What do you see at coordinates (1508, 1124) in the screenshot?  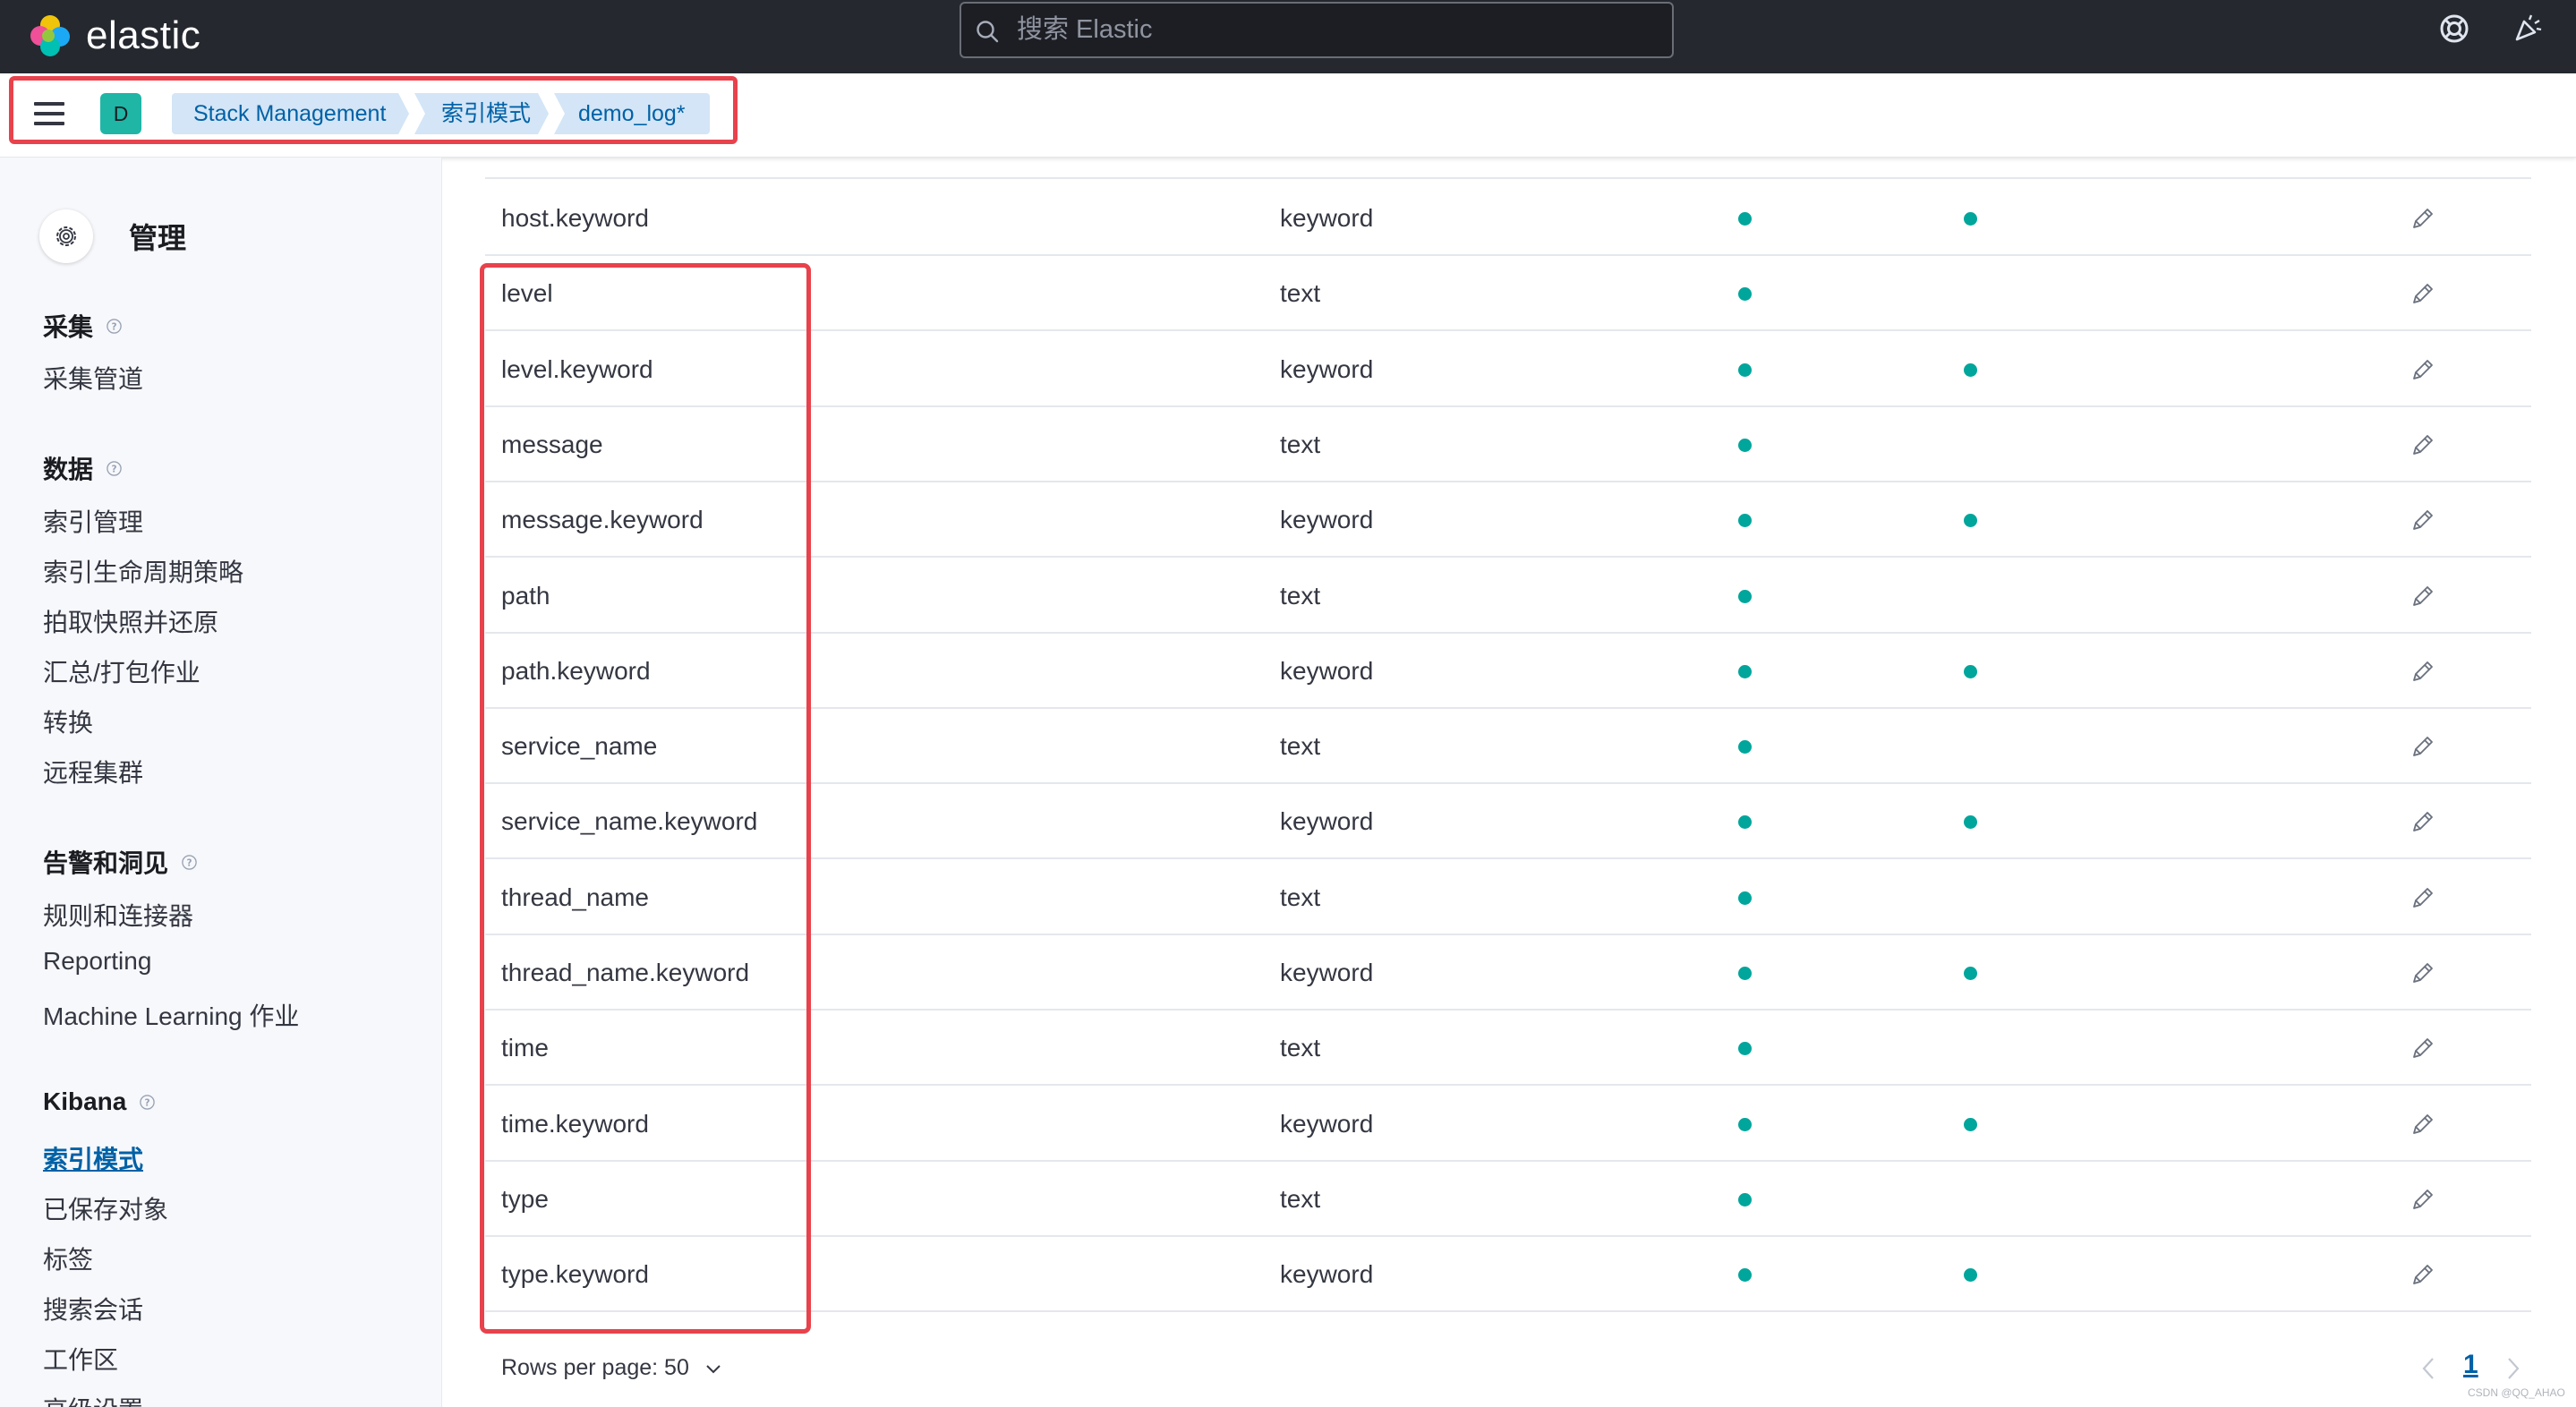 I see `table-row: time.keyword keyword` at bounding box center [1508, 1124].